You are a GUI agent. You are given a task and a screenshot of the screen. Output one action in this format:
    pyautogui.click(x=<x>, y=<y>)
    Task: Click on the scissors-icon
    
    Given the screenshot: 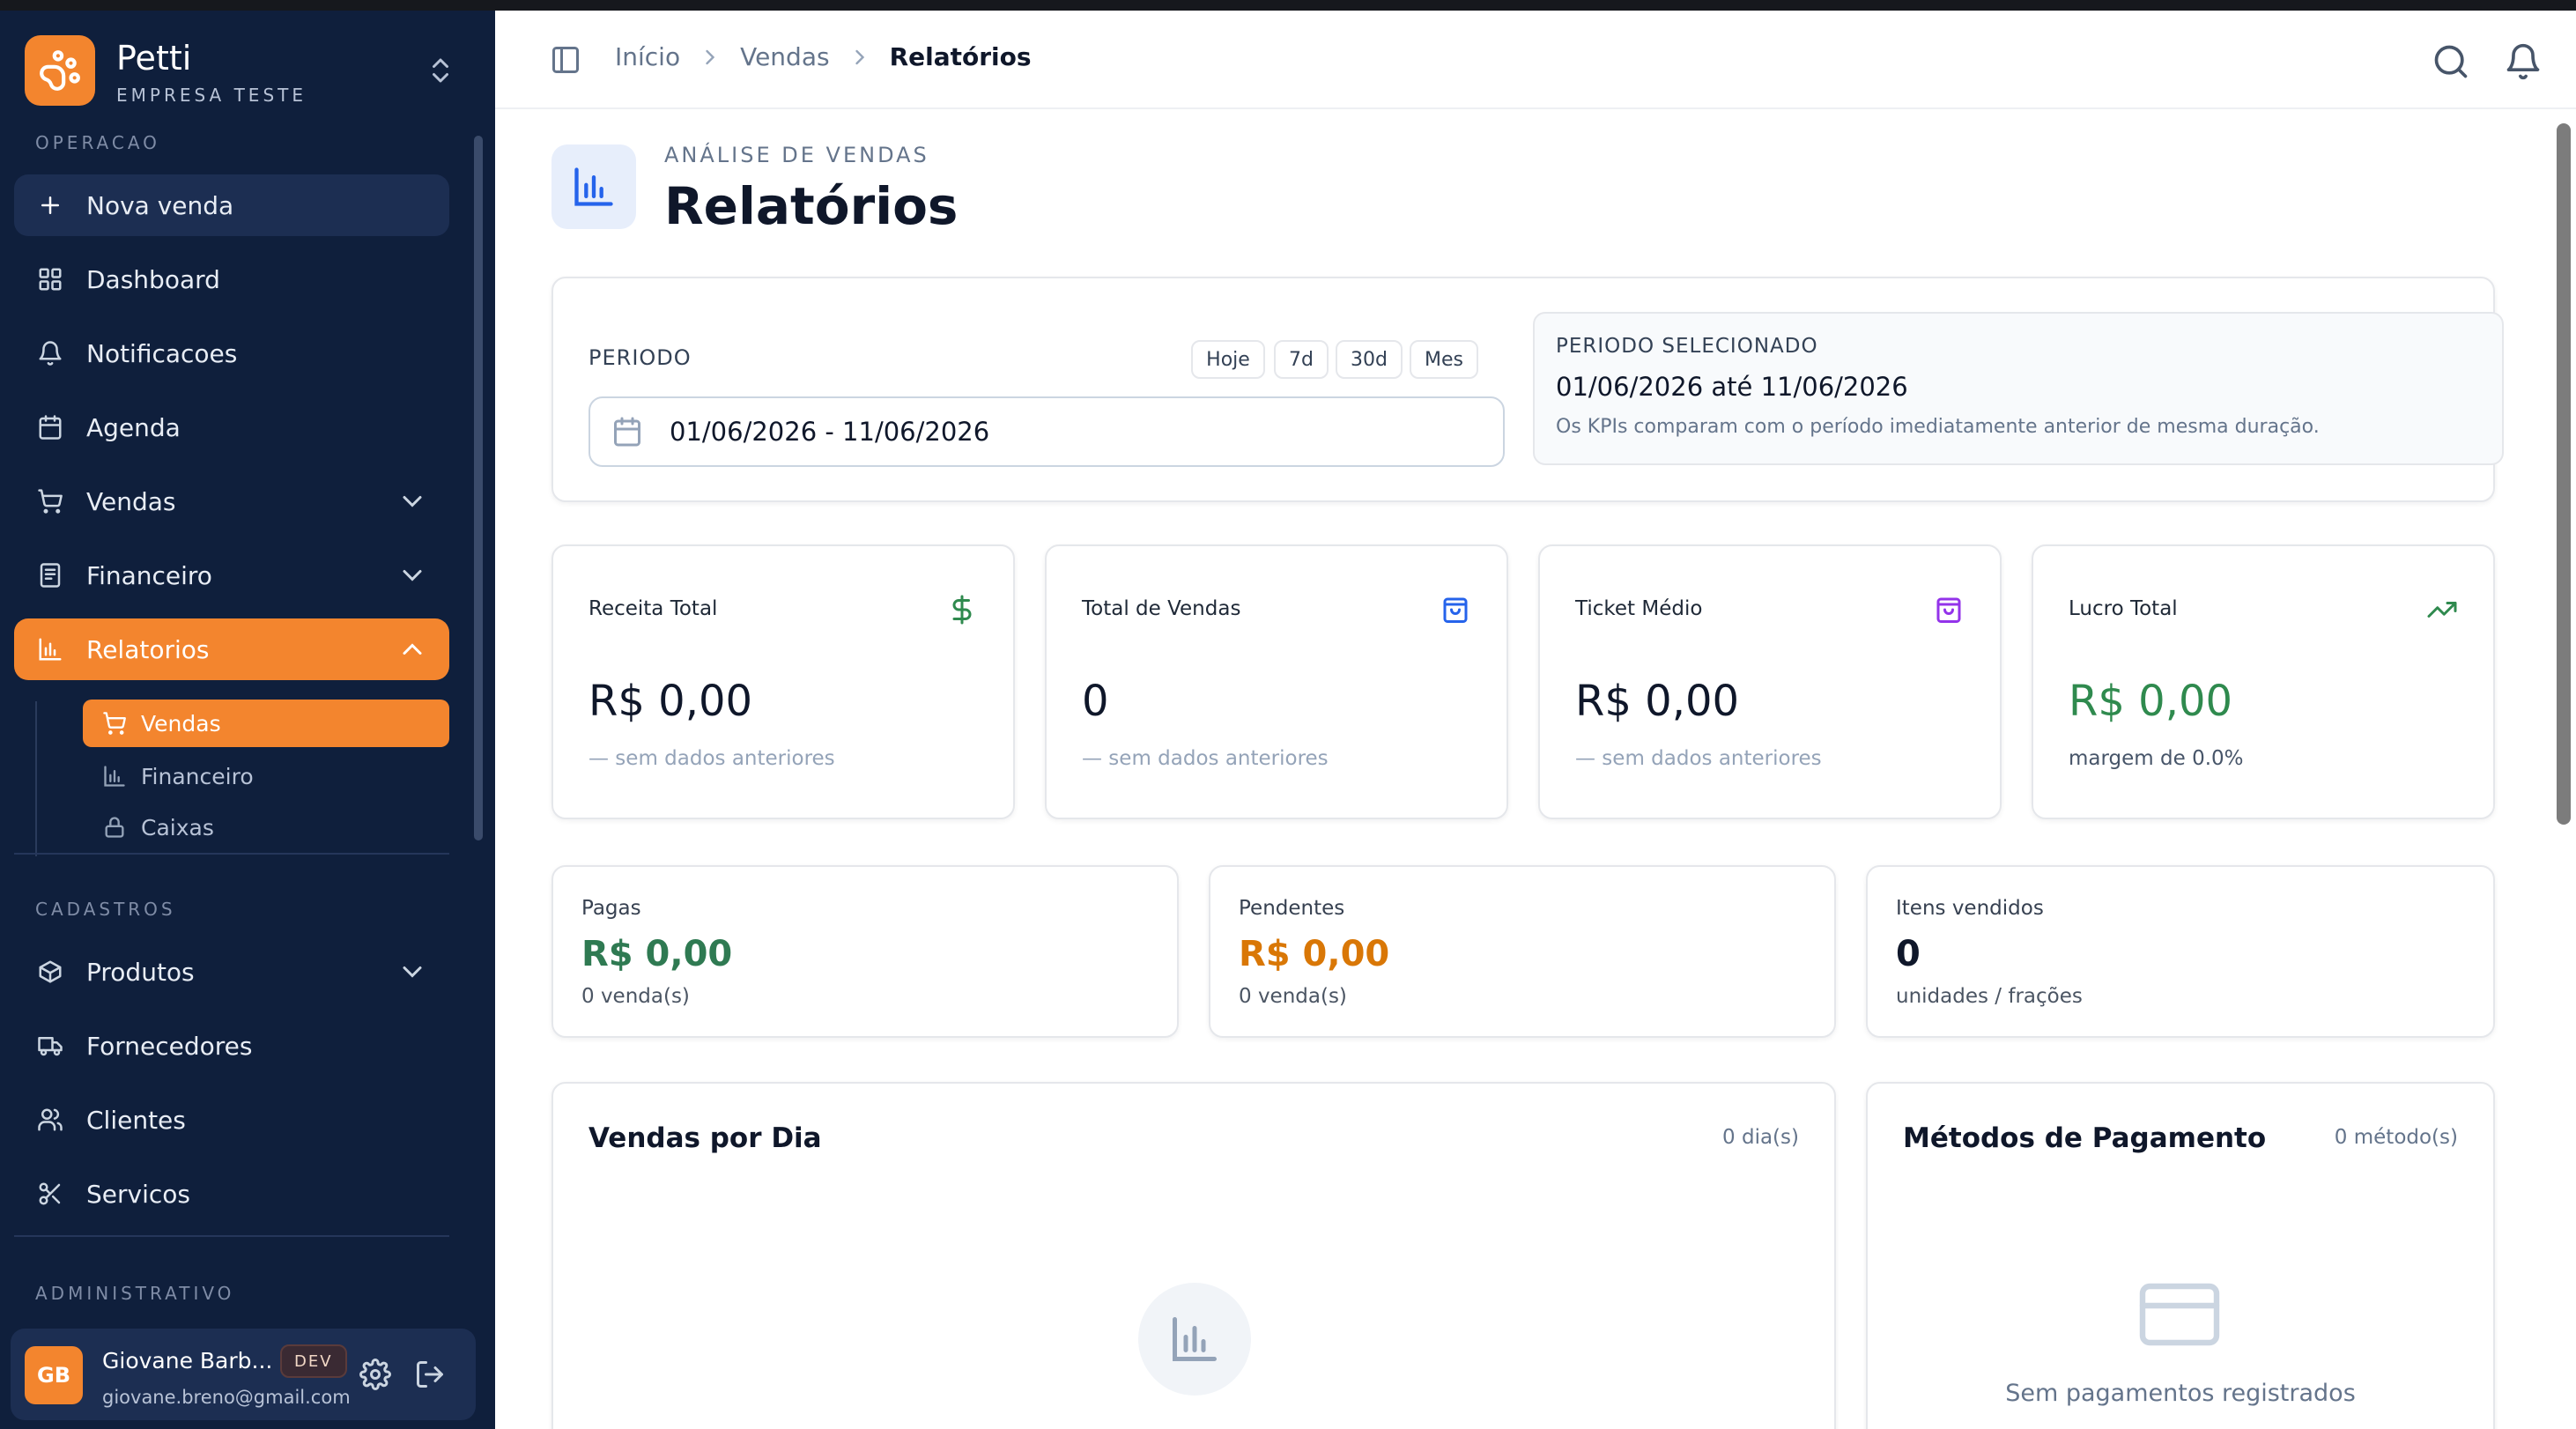 What is the action you would take?
    pyautogui.click(x=50, y=1194)
    